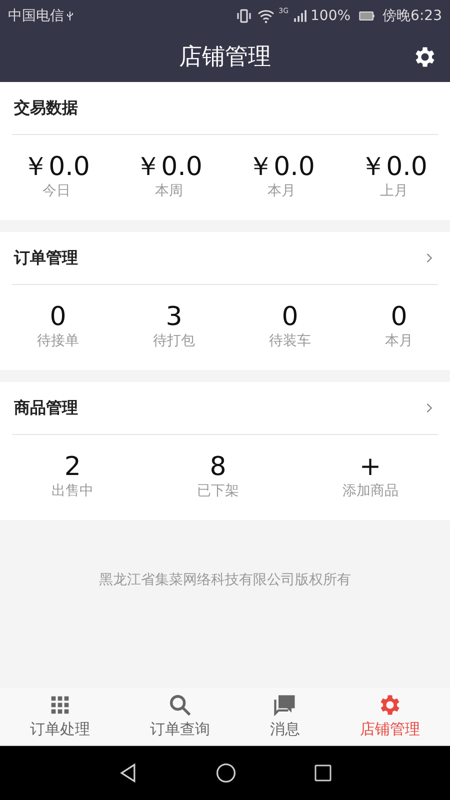 Image resolution: width=450 pixels, height=800 pixels. Describe the element at coordinates (58, 342) in the screenshot. I see `stat-label: 待接单` at that location.